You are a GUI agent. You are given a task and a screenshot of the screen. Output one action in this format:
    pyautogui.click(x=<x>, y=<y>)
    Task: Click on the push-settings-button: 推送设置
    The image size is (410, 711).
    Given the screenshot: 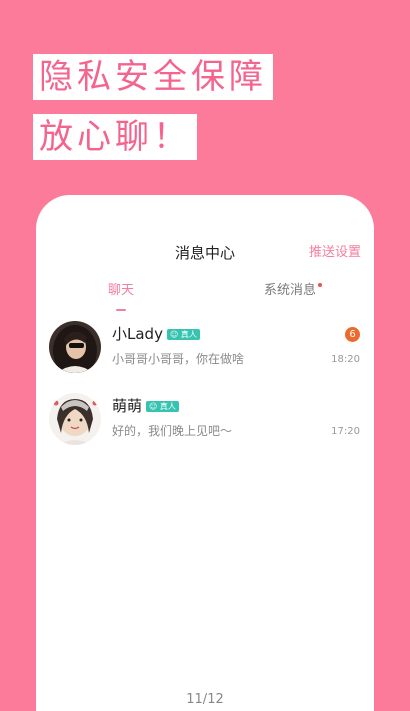 What is the action you would take?
    pyautogui.click(x=335, y=253)
    